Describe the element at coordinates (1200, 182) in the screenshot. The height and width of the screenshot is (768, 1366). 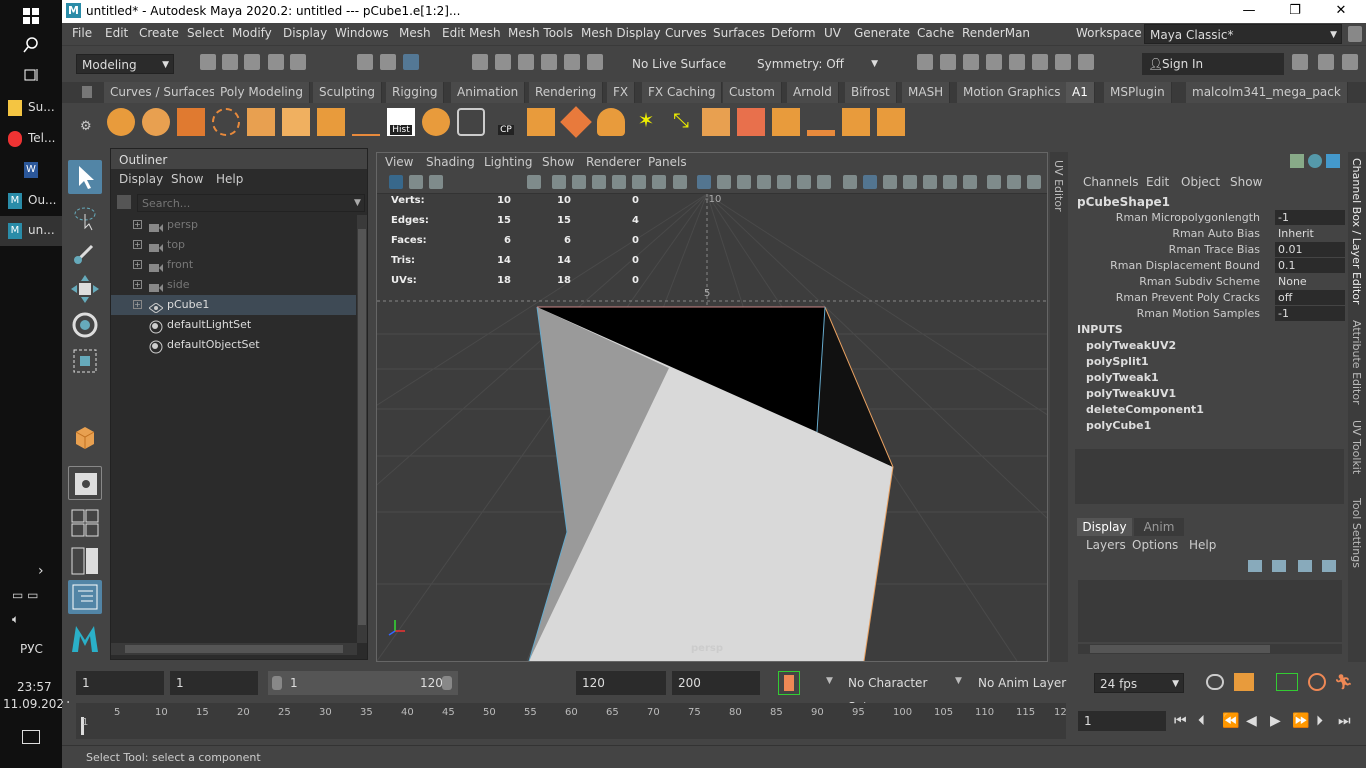
I see `channel-object-menu: Object` at that location.